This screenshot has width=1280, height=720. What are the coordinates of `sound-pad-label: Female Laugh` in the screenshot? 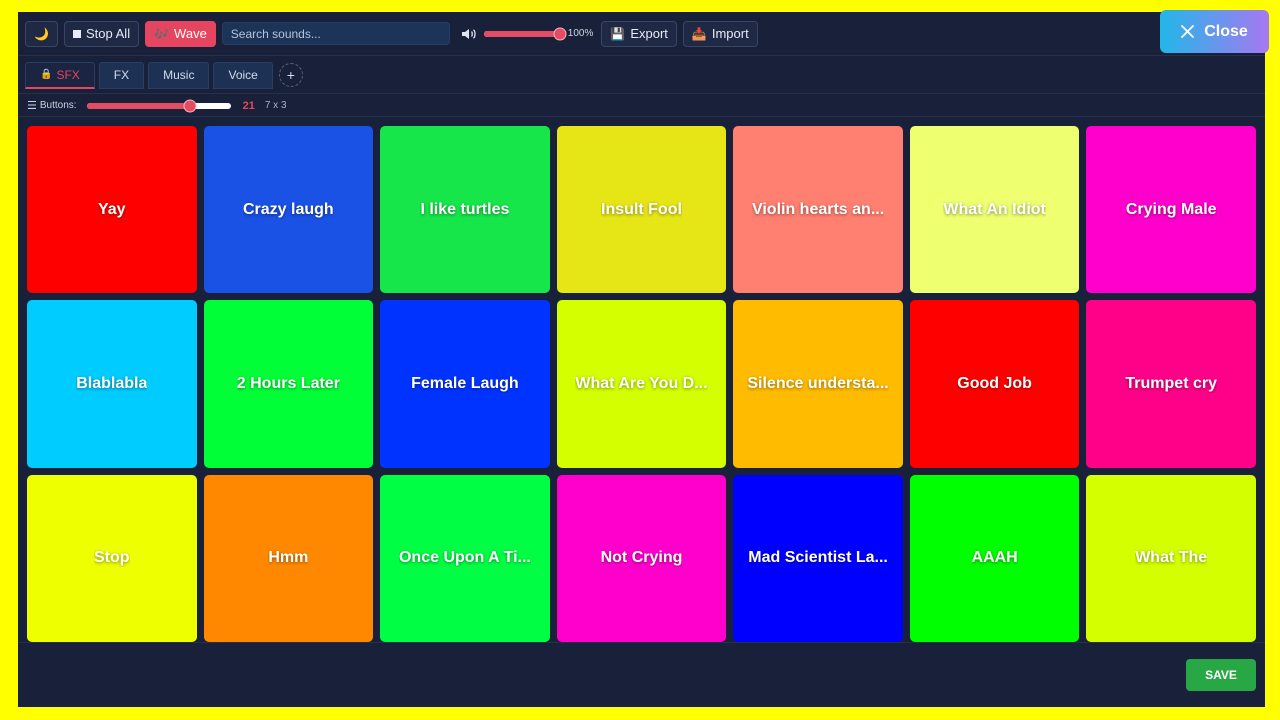 It's located at (465, 383).